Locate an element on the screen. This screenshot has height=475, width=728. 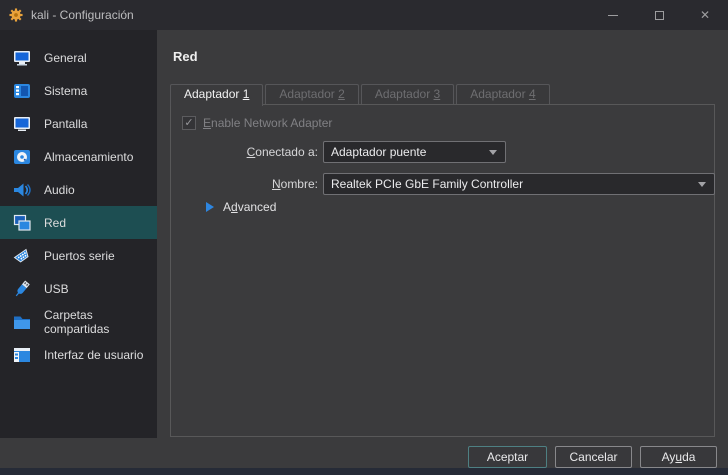
enable-network-adapter-label: Enable Network Adapter is located at coordinates (268, 123).